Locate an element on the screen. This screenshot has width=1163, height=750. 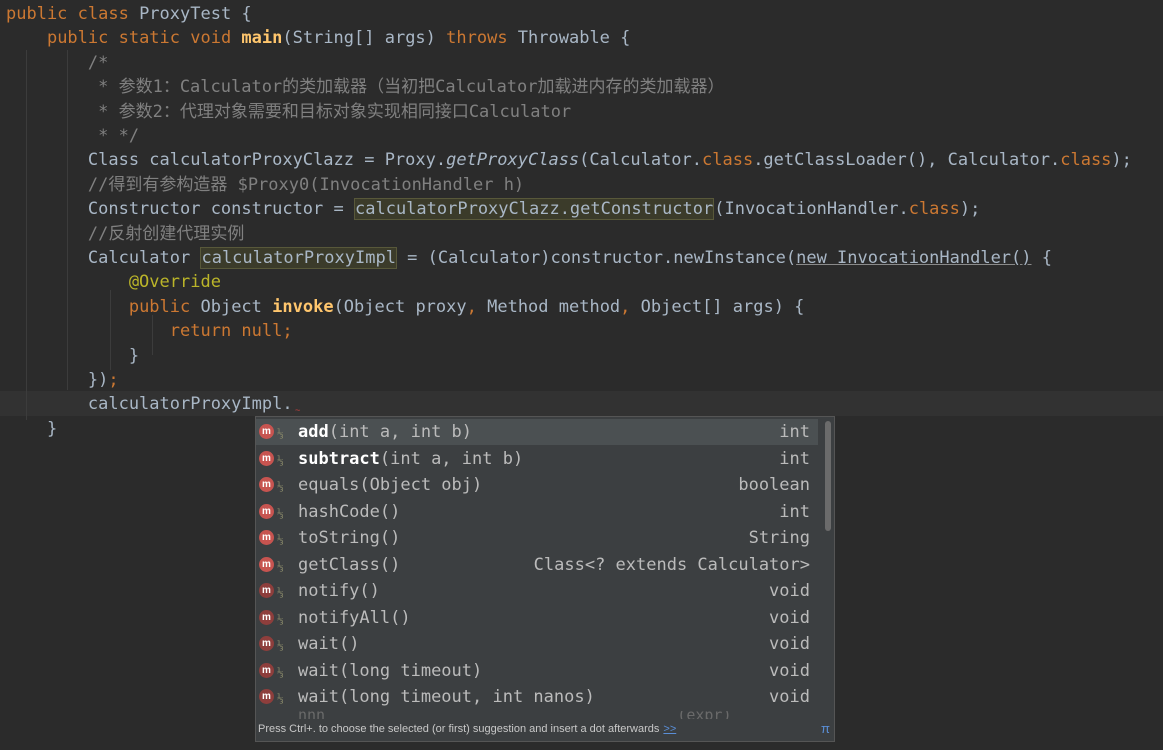
code-token: (InvocationHandler. is located at coordinates (811, 209).